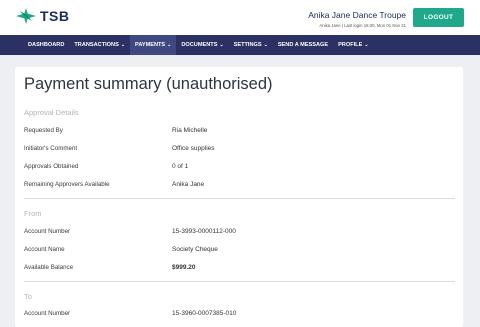 This screenshot has height=327, width=480. Describe the element at coordinates (188, 184) in the screenshot. I see `remaining-approvers-value: Anika Jane` at that location.